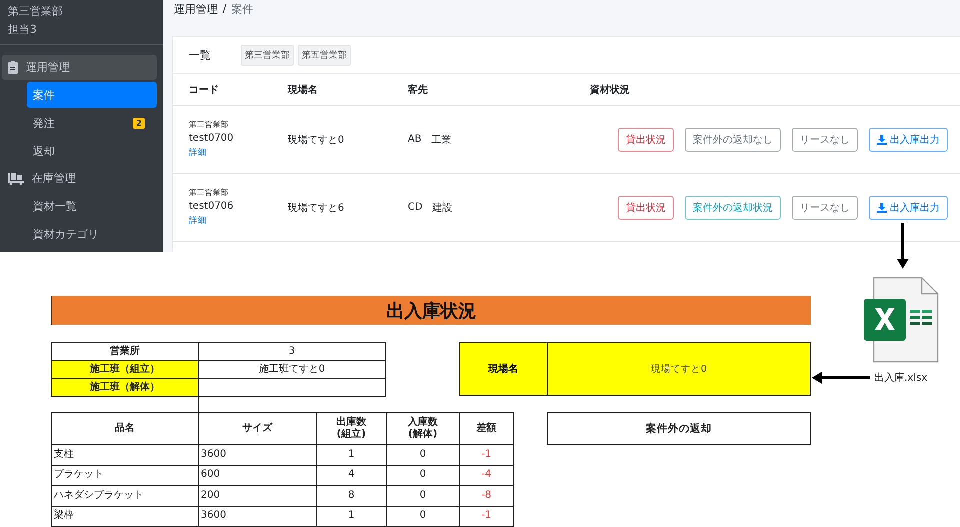 The image size is (960, 527). I want to click on info-value: 3, so click(292, 351).